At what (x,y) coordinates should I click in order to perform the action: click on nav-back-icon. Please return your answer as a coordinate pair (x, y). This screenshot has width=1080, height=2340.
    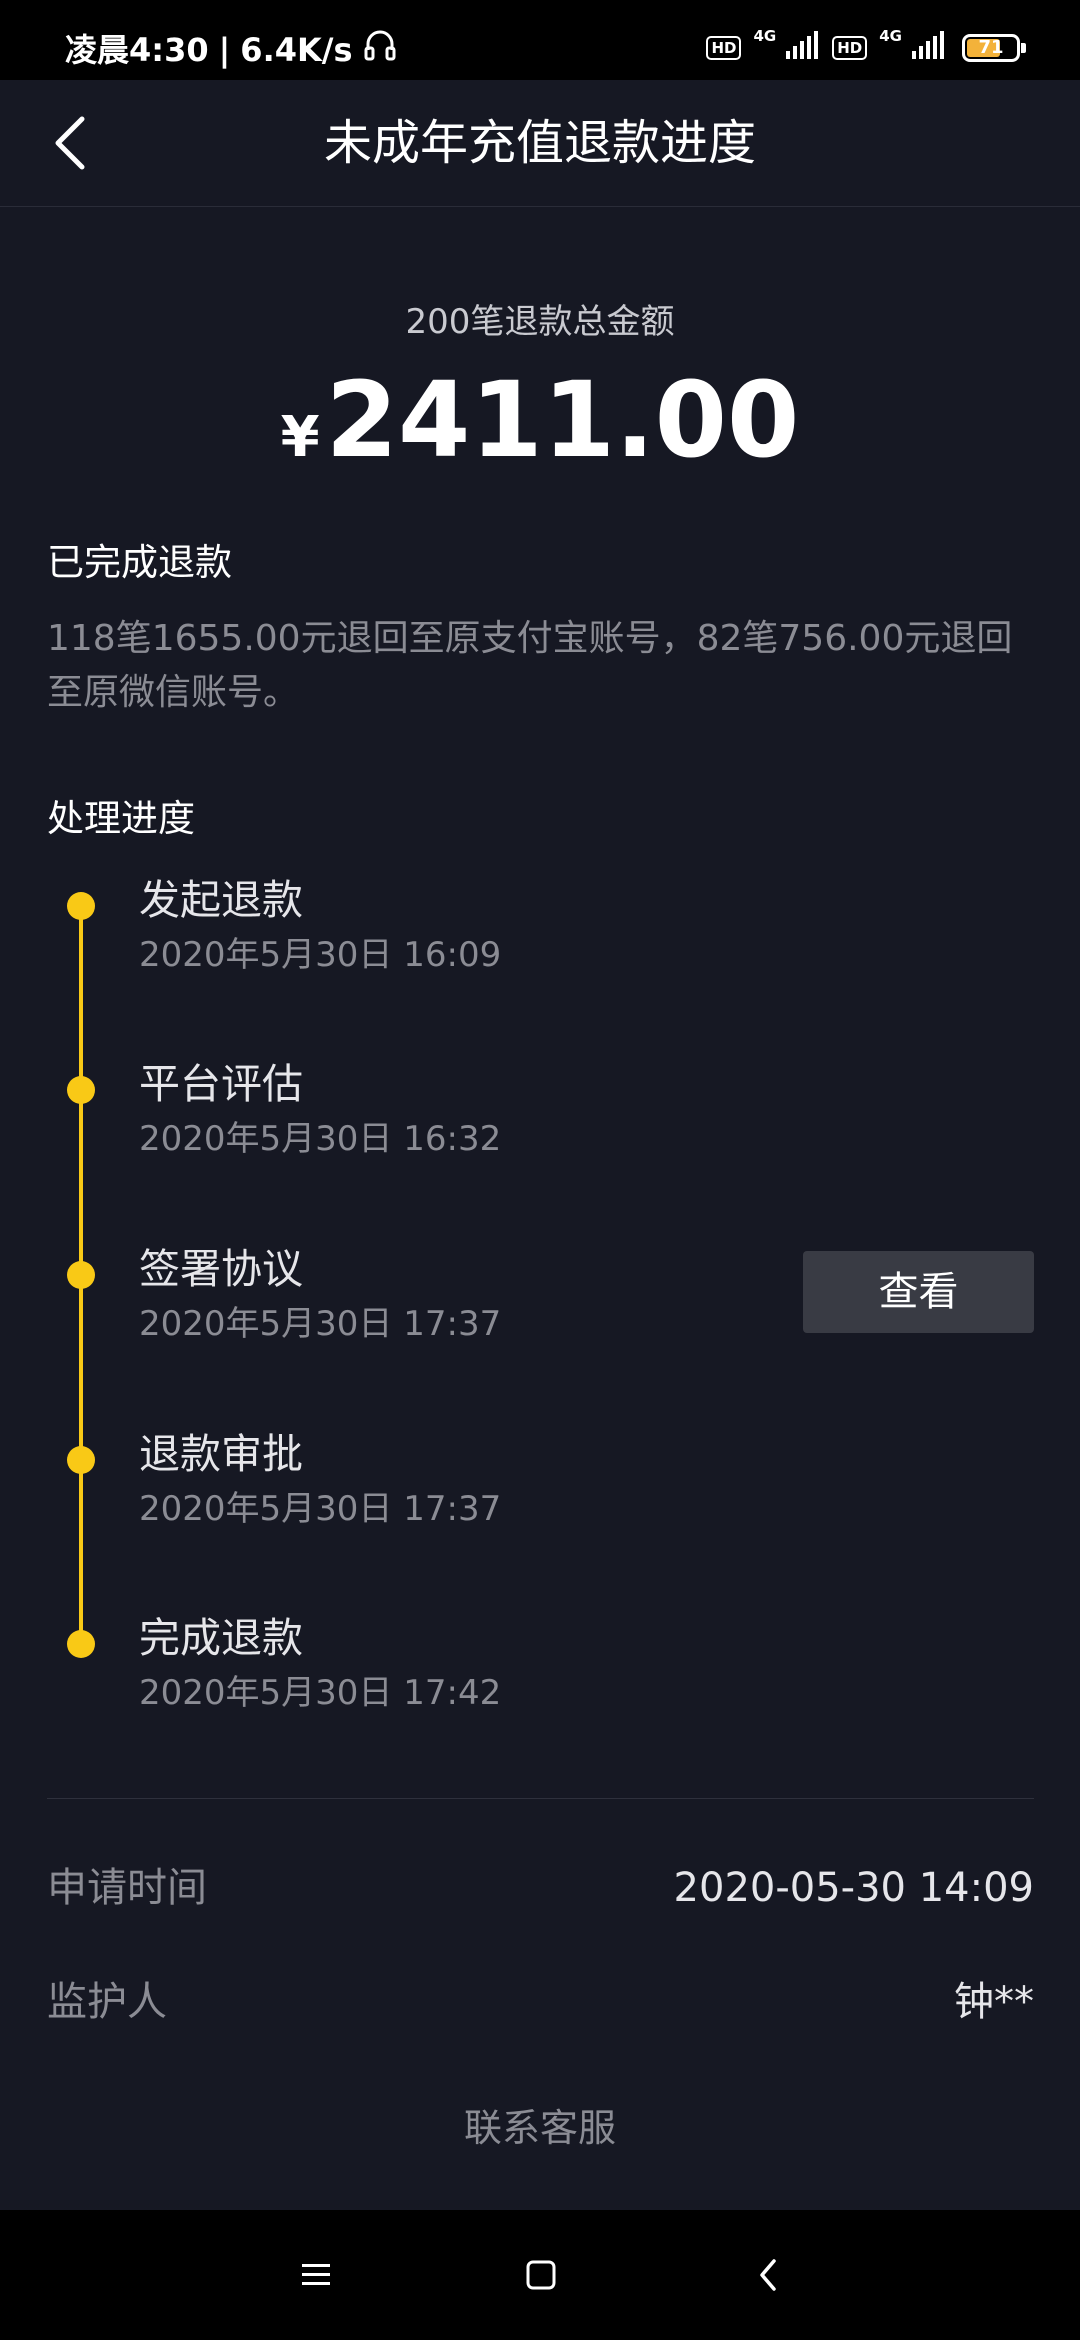
    Looking at the image, I should click on (768, 2275).